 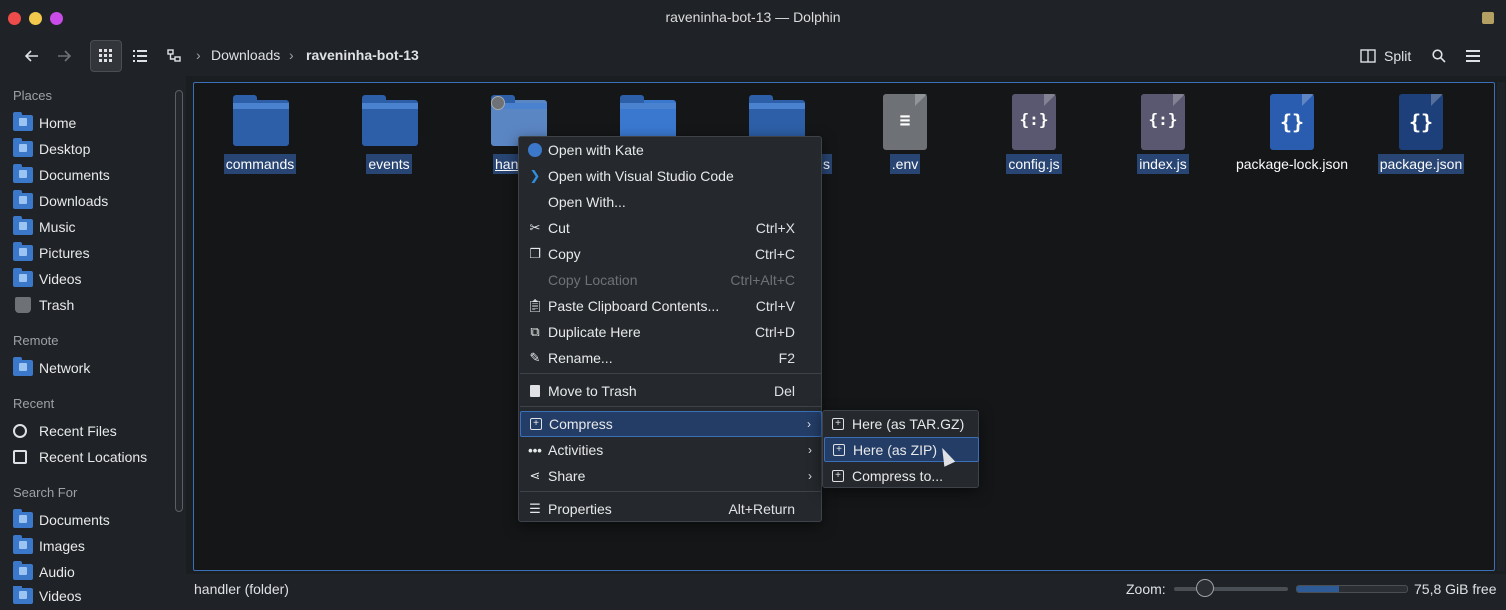 I want to click on recent-section-title: Recent, so click(x=34, y=403).